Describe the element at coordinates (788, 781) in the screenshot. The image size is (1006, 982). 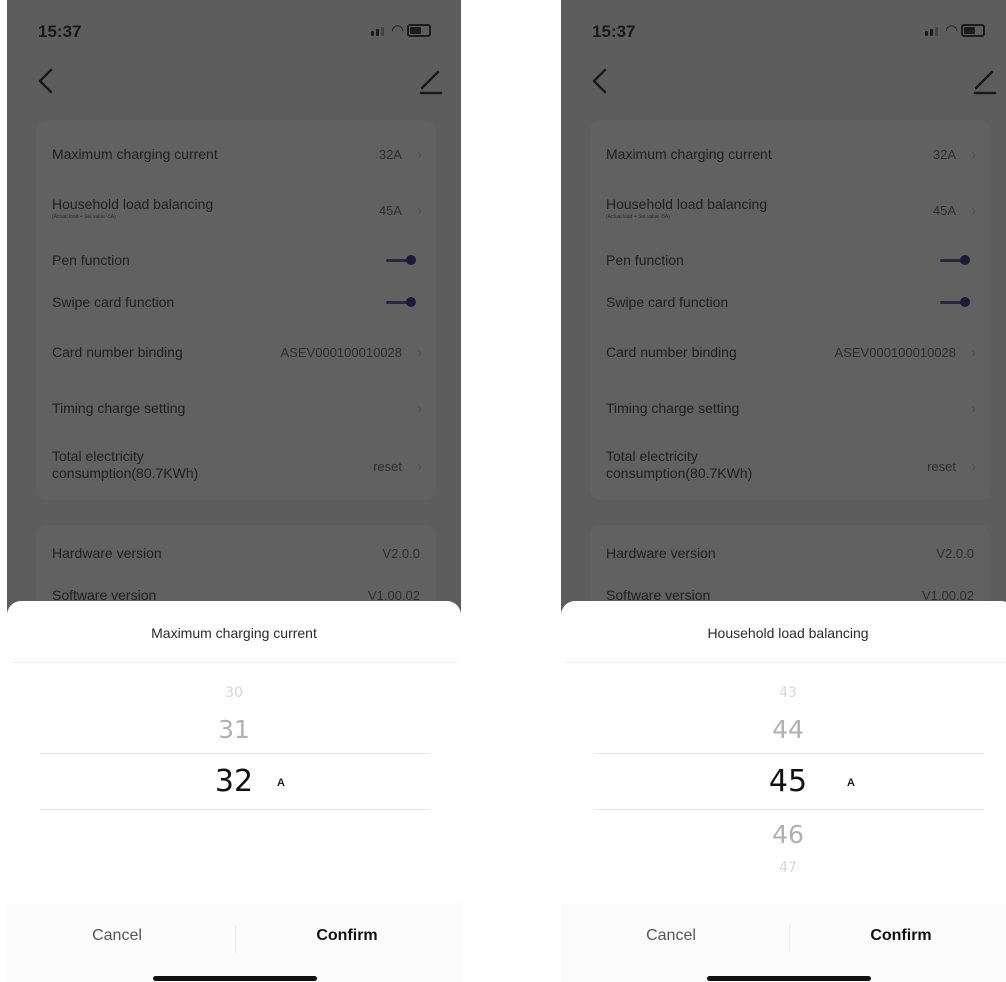
I see `picker-selected-value: 45` at that location.